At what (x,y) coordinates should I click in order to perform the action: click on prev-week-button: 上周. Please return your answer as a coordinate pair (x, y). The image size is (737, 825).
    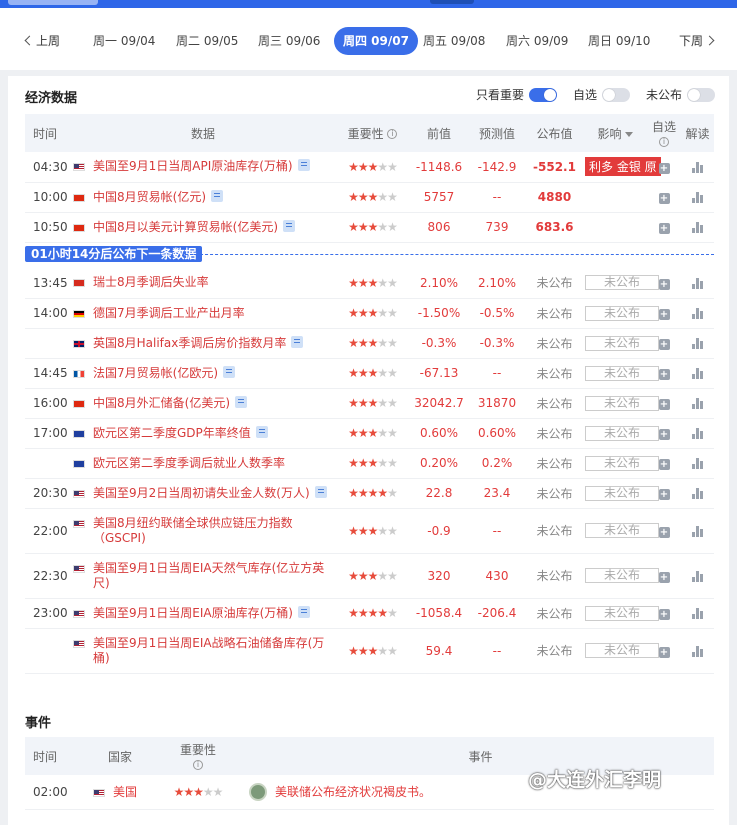
    Looking at the image, I should click on (42, 40).